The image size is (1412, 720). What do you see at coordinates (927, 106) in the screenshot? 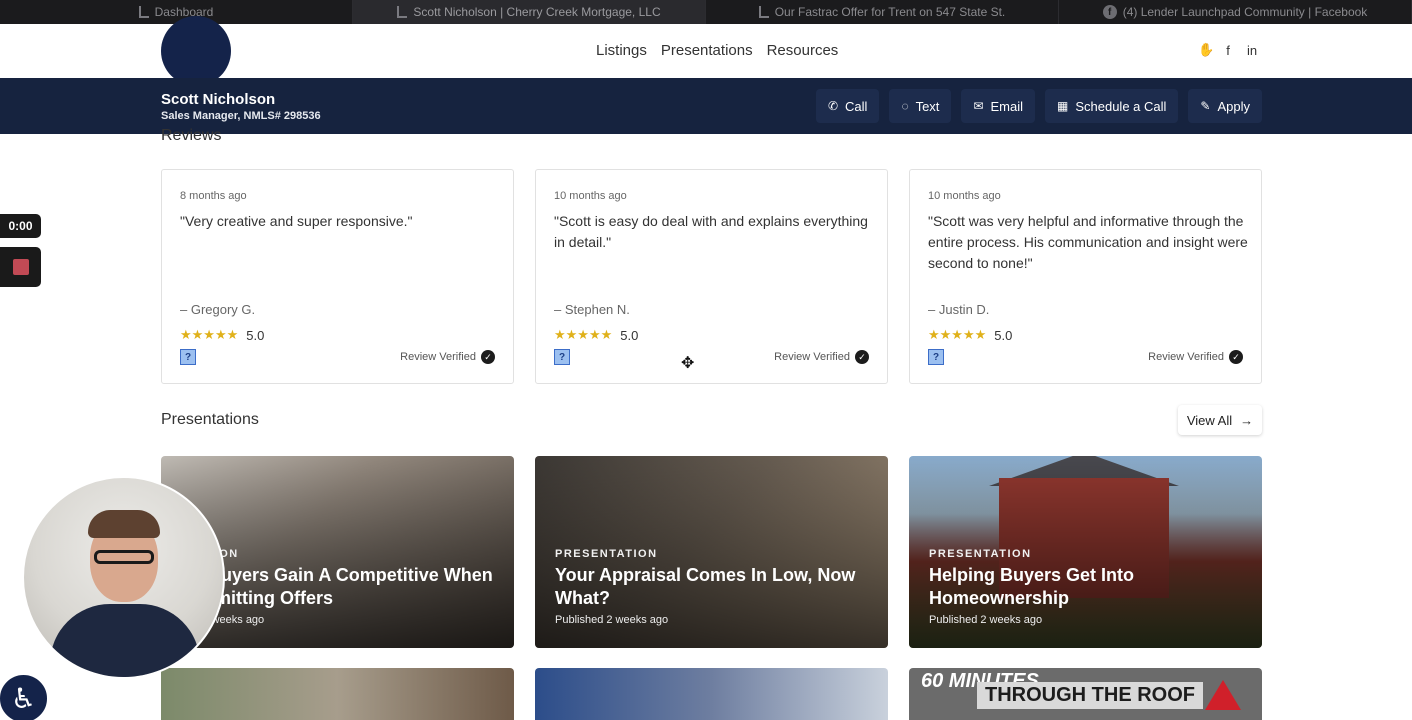
I see `button-label: Text` at bounding box center [927, 106].